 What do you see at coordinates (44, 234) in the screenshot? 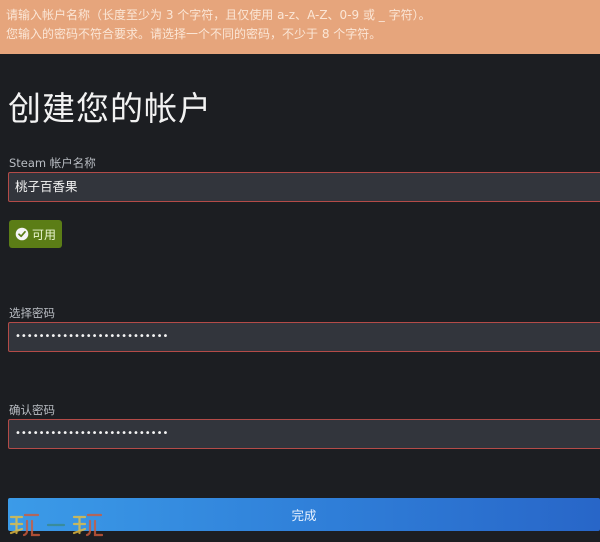
I see `availability-label: 可用` at bounding box center [44, 234].